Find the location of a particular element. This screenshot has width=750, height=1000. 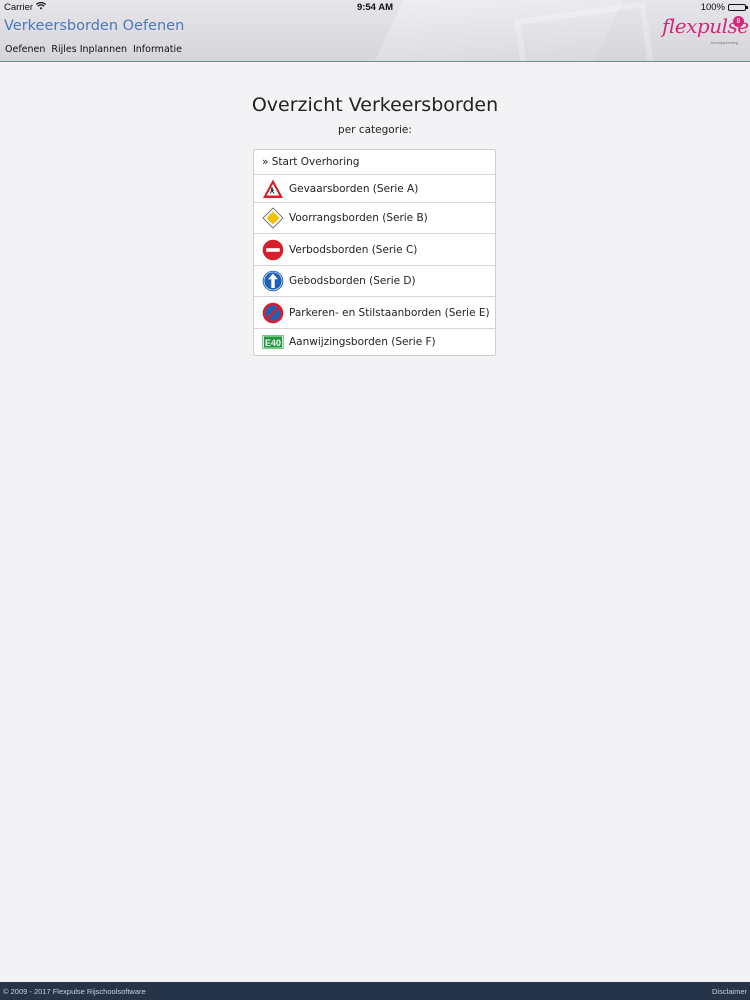

start-overhoring-label: » Start Overhoring is located at coordinates (311, 162).